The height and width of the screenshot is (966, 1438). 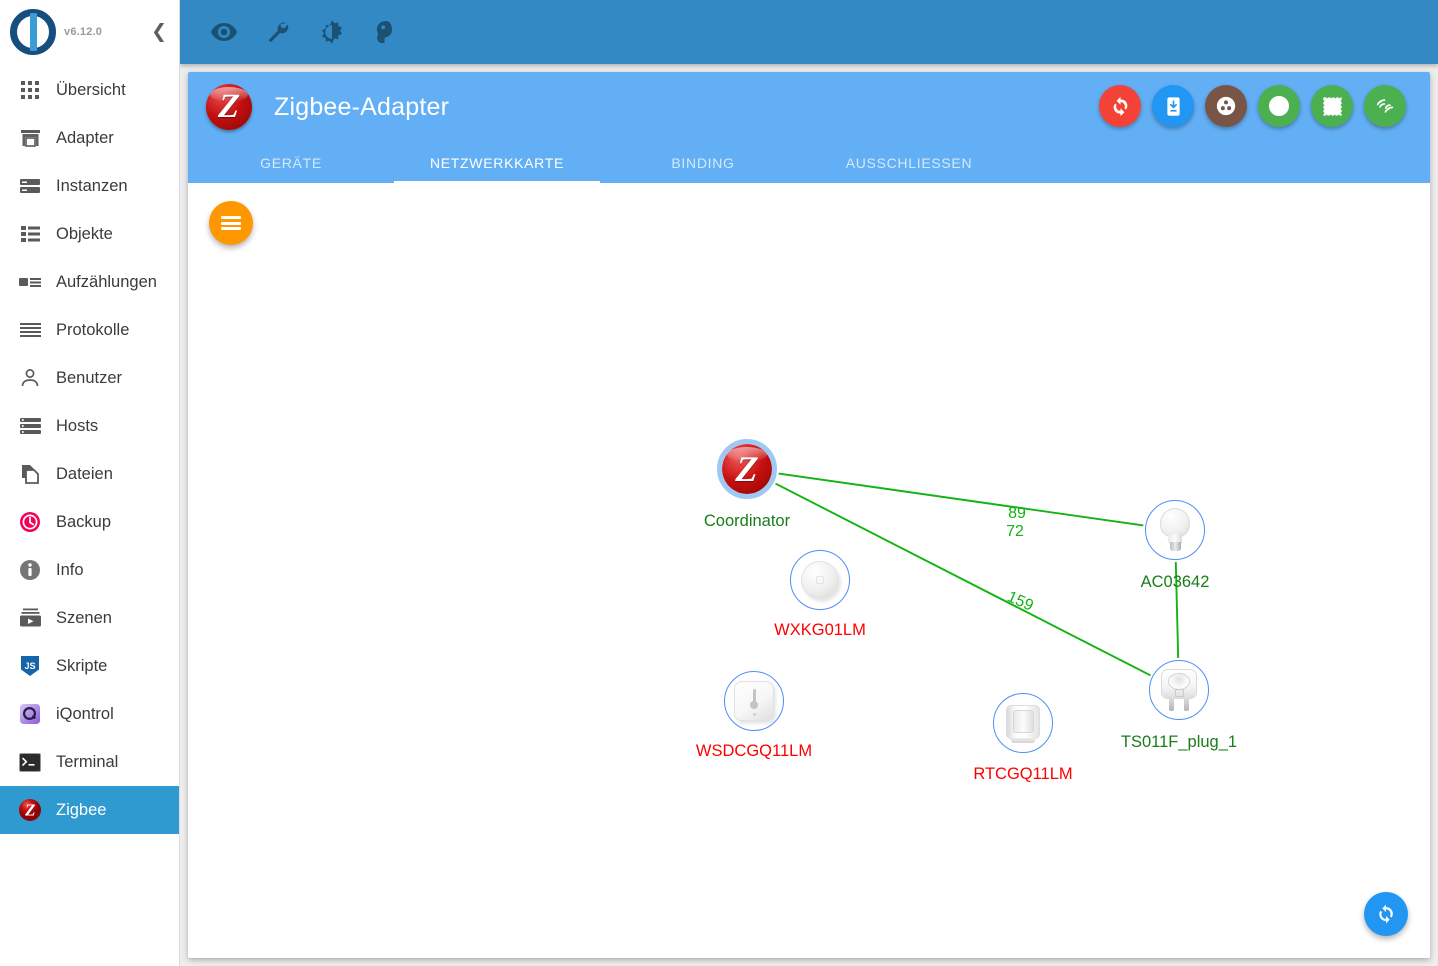 I want to click on touchlink-button, so click(x=1279, y=106).